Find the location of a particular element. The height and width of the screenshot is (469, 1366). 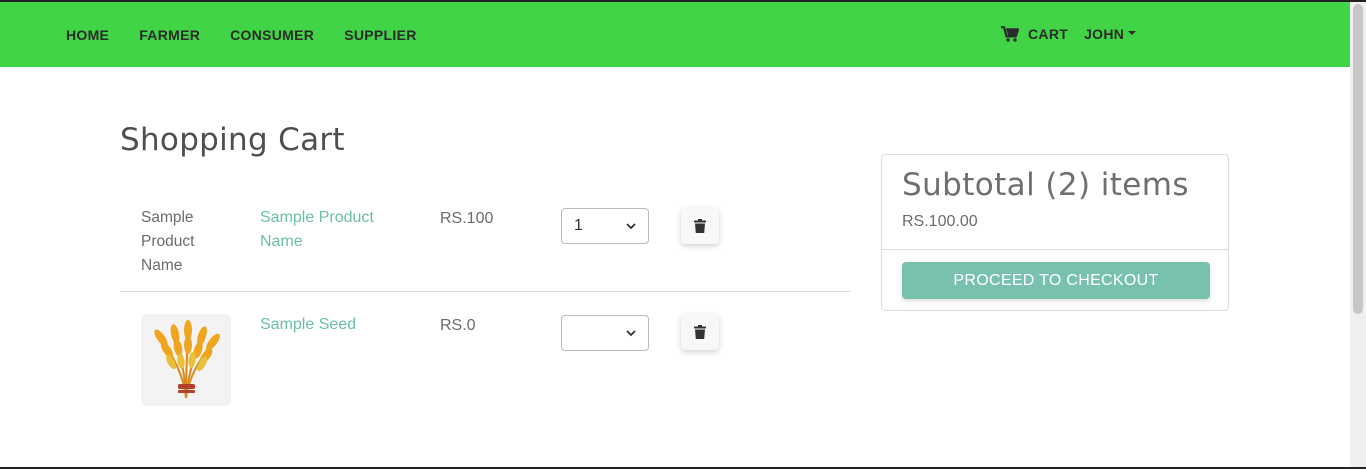

cart-link: CART is located at coordinates (1034, 34).